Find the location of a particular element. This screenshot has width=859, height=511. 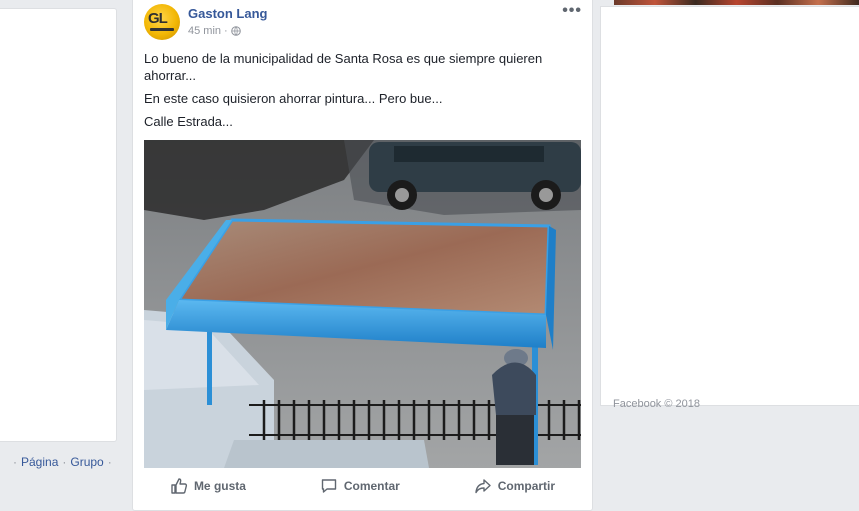

post-timestamp: 45 min is located at coordinates (204, 31).